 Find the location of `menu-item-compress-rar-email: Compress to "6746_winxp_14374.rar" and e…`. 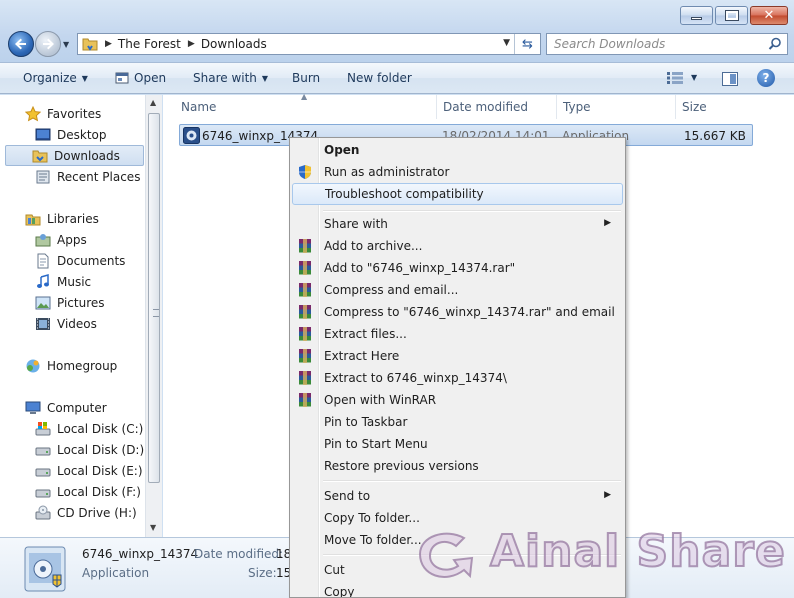

menu-item-compress-rar-email: Compress to "6746_winxp_14374.rar" and e… is located at coordinates (457, 312).